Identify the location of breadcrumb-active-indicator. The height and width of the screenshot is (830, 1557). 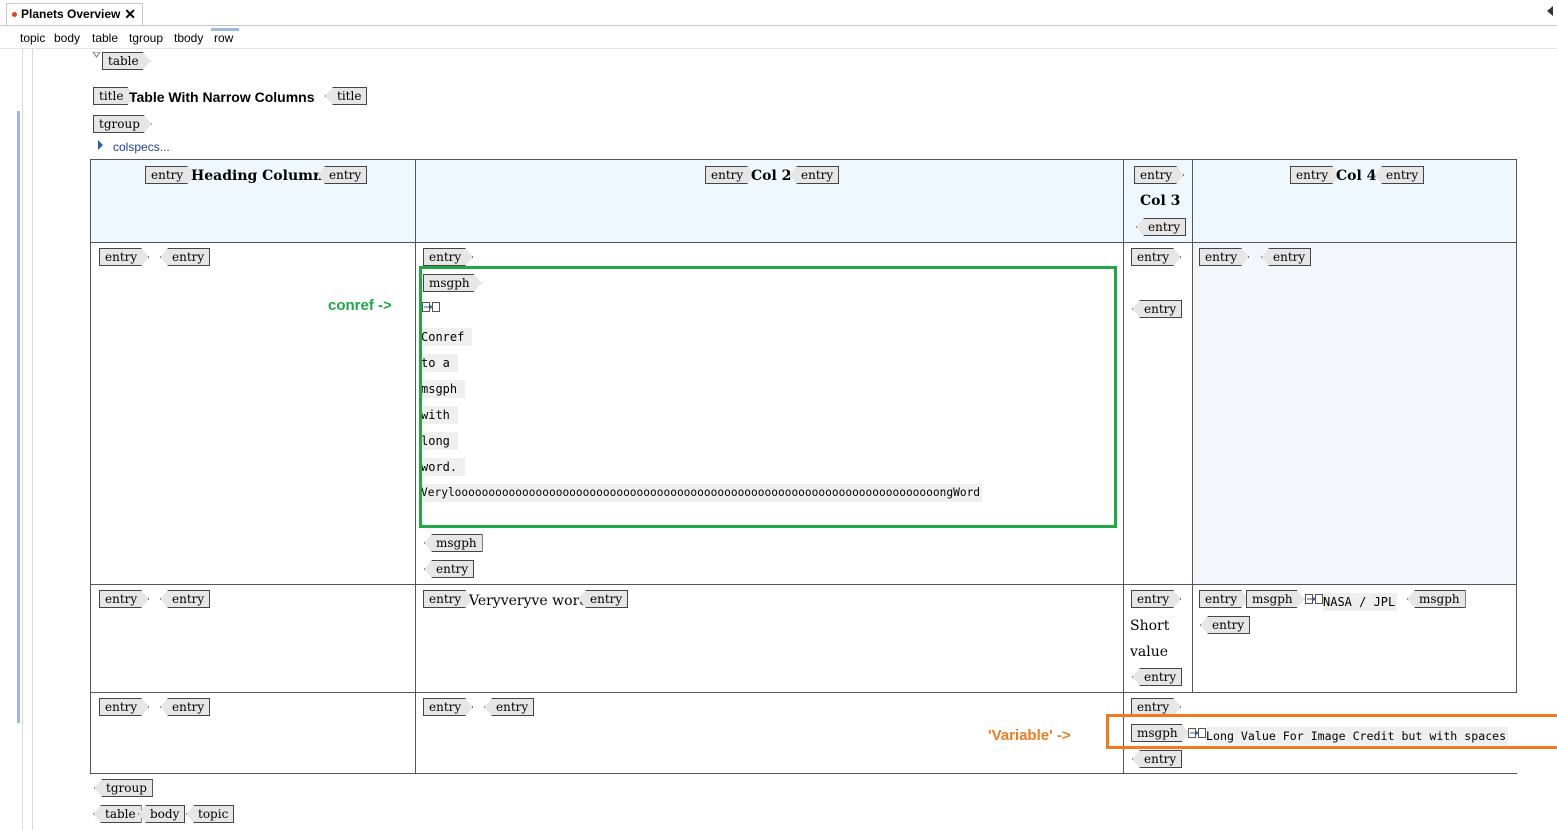
(225, 29).